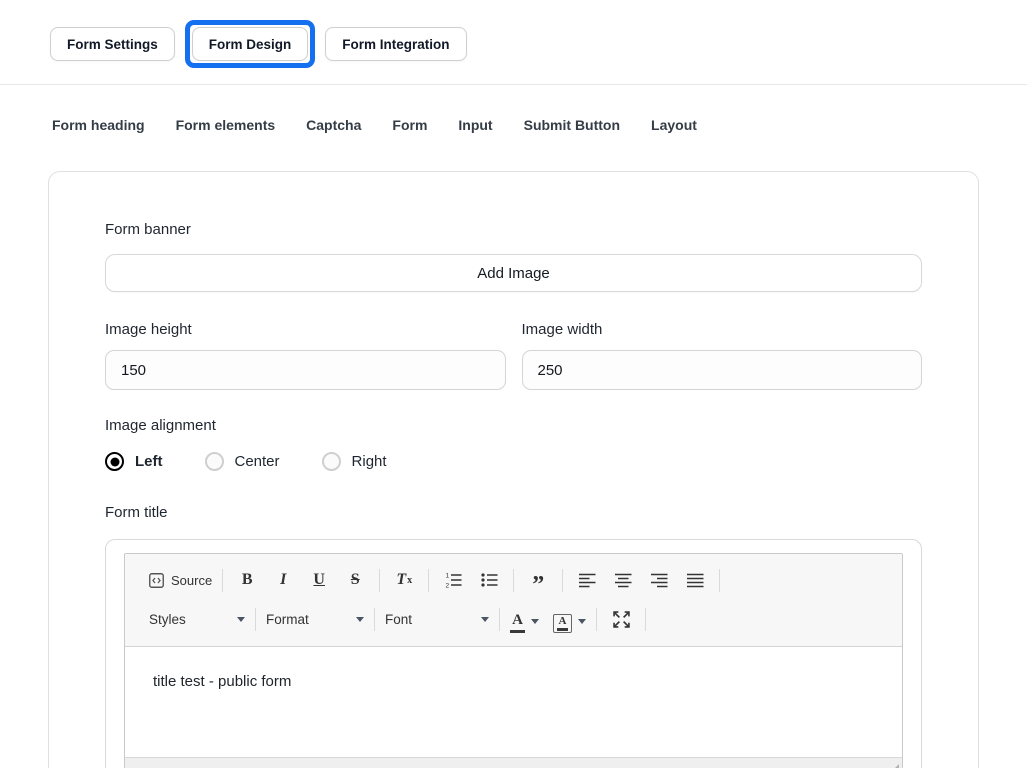  Describe the element at coordinates (283, 580) in the screenshot. I see `italic-button: I` at that location.